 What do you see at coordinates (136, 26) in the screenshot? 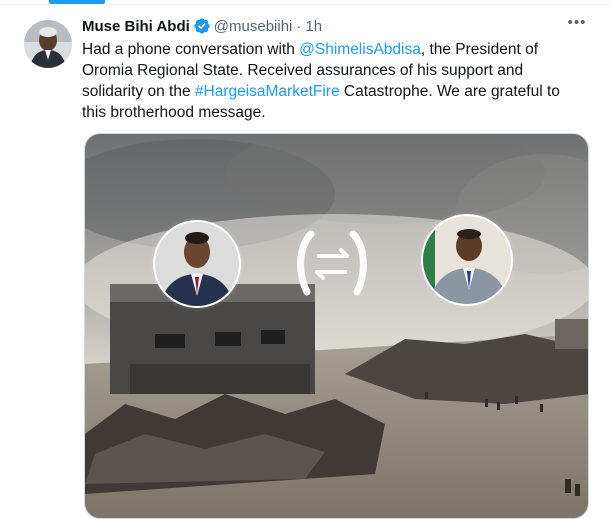
I see `author-name: Muse Bihi Abdi` at bounding box center [136, 26].